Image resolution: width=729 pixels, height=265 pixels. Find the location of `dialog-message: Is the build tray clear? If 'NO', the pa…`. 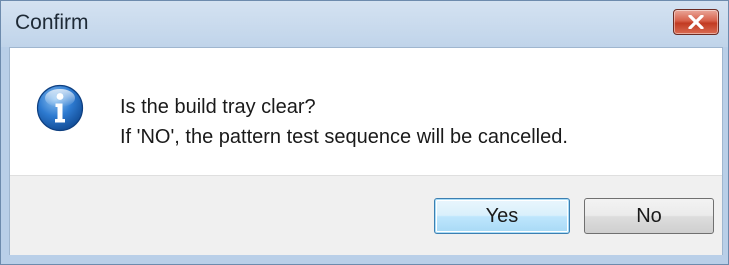

dialog-message: Is the build tray clear? If 'NO', the pa… is located at coordinates (344, 122).